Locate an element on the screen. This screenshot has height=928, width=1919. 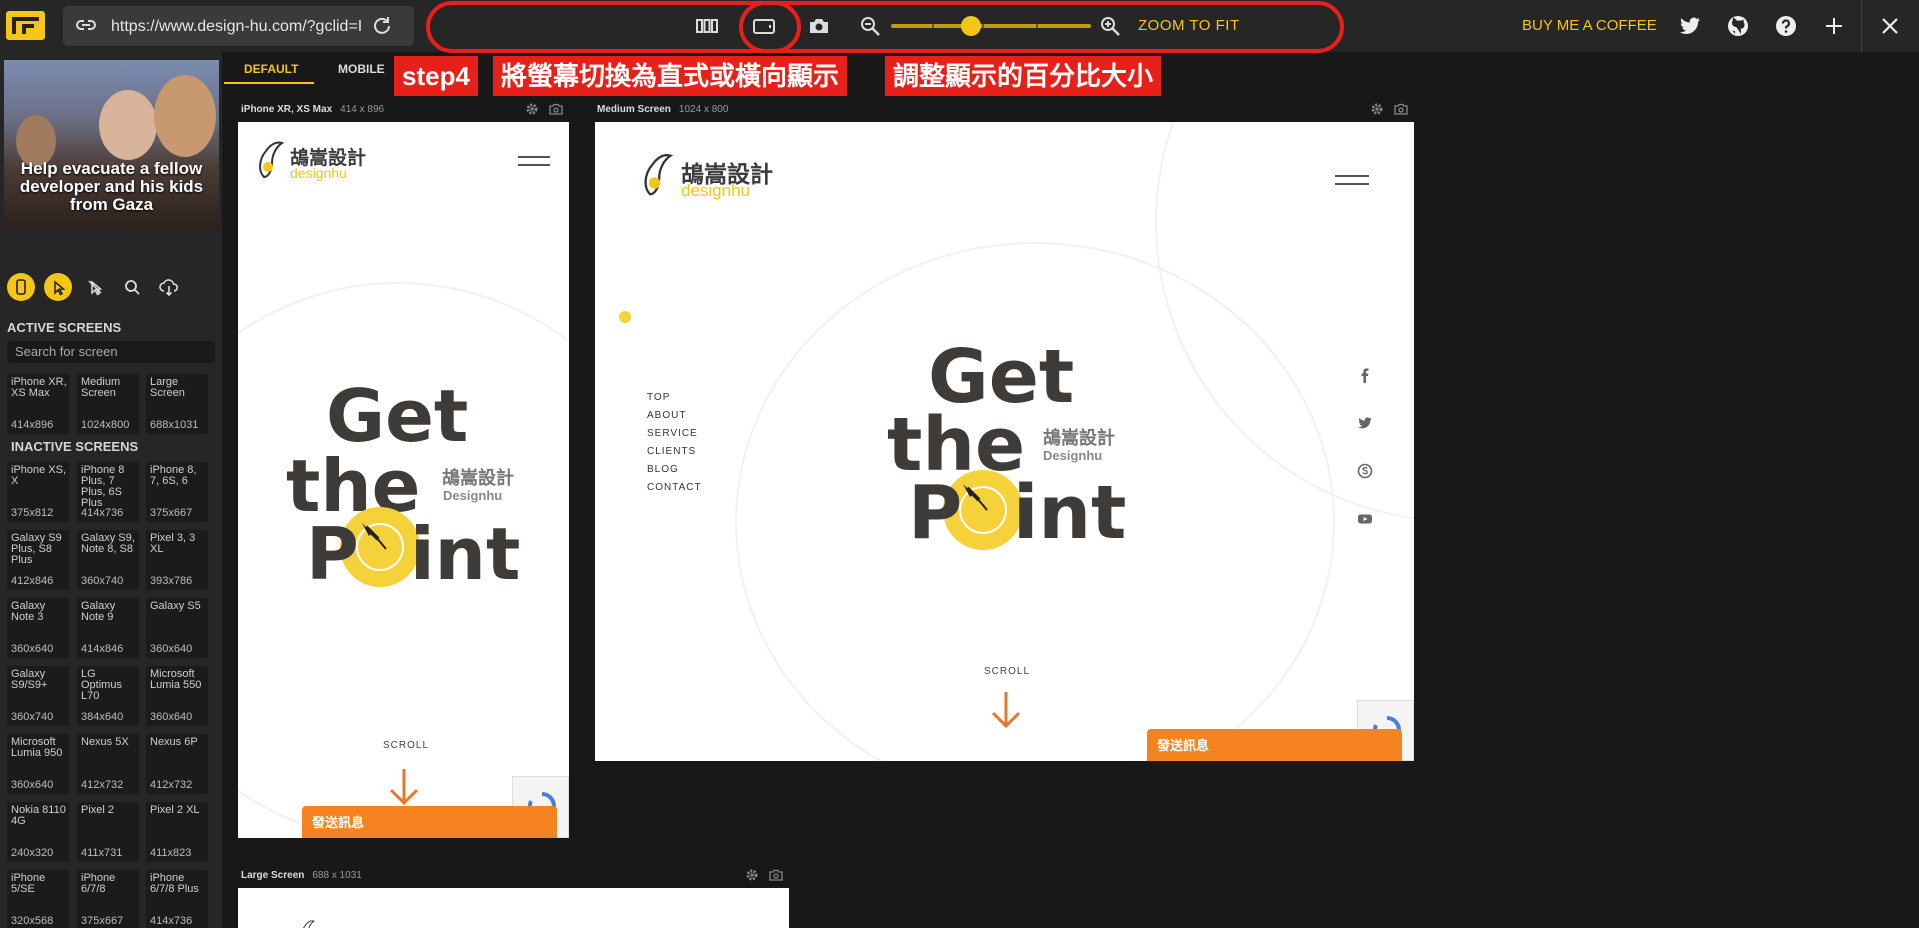
screen-option: Galaxy S9/S9+ 360x740 is located at coordinates (38, 696).